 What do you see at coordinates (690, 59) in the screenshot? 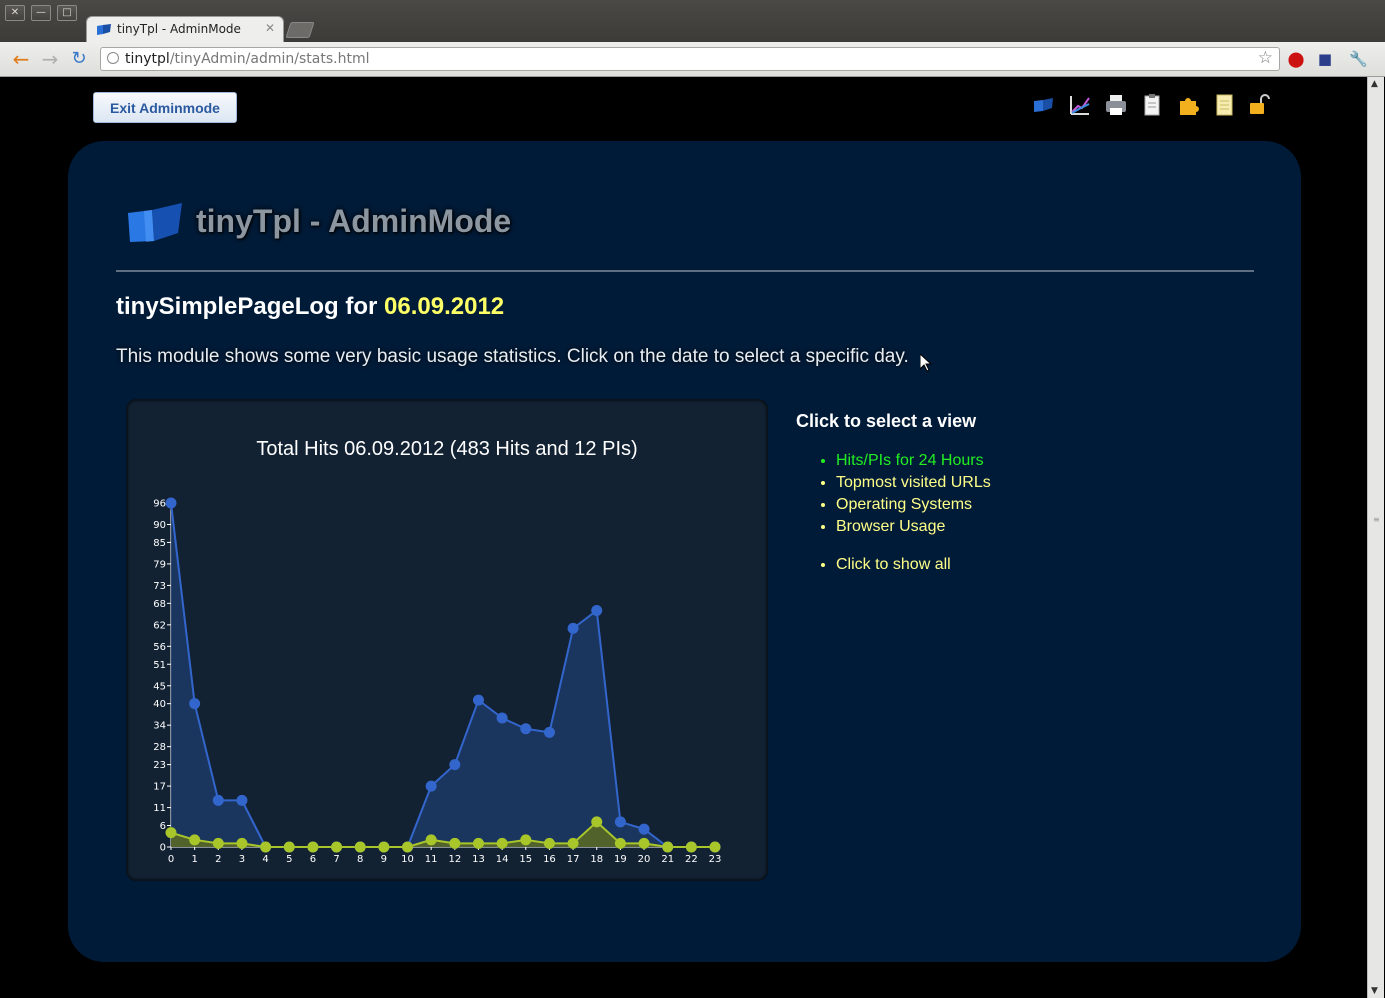
I see `address-bar: tinytpl/tinyAdmin/admin/stats.html ☆` at bounding box center [690, 59].